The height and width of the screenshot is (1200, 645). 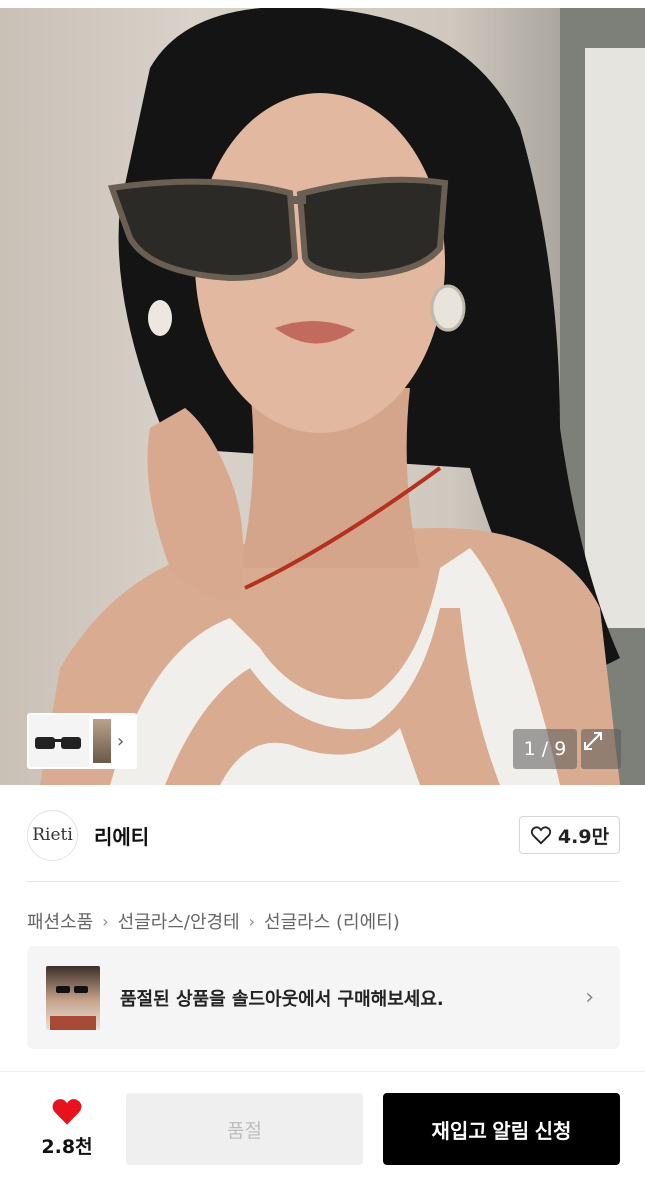 What do you see at coordinates (67, 1127) in the screenshot?
I see `wish-button: 2.8천` at bounding box center [67, 1127].